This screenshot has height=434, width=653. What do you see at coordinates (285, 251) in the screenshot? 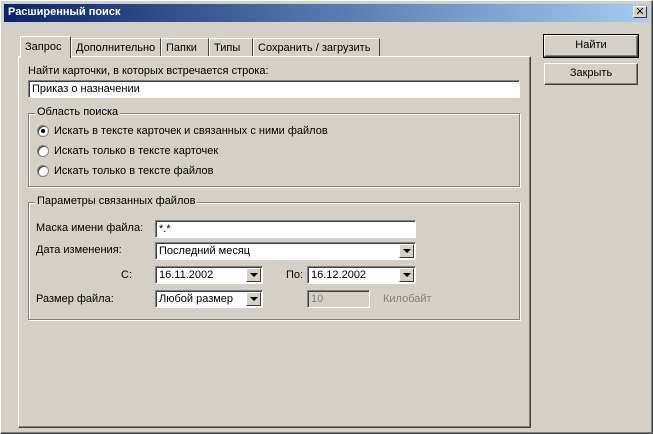
I see `date-select: Последний месяц` at bounding box center [285, 251].